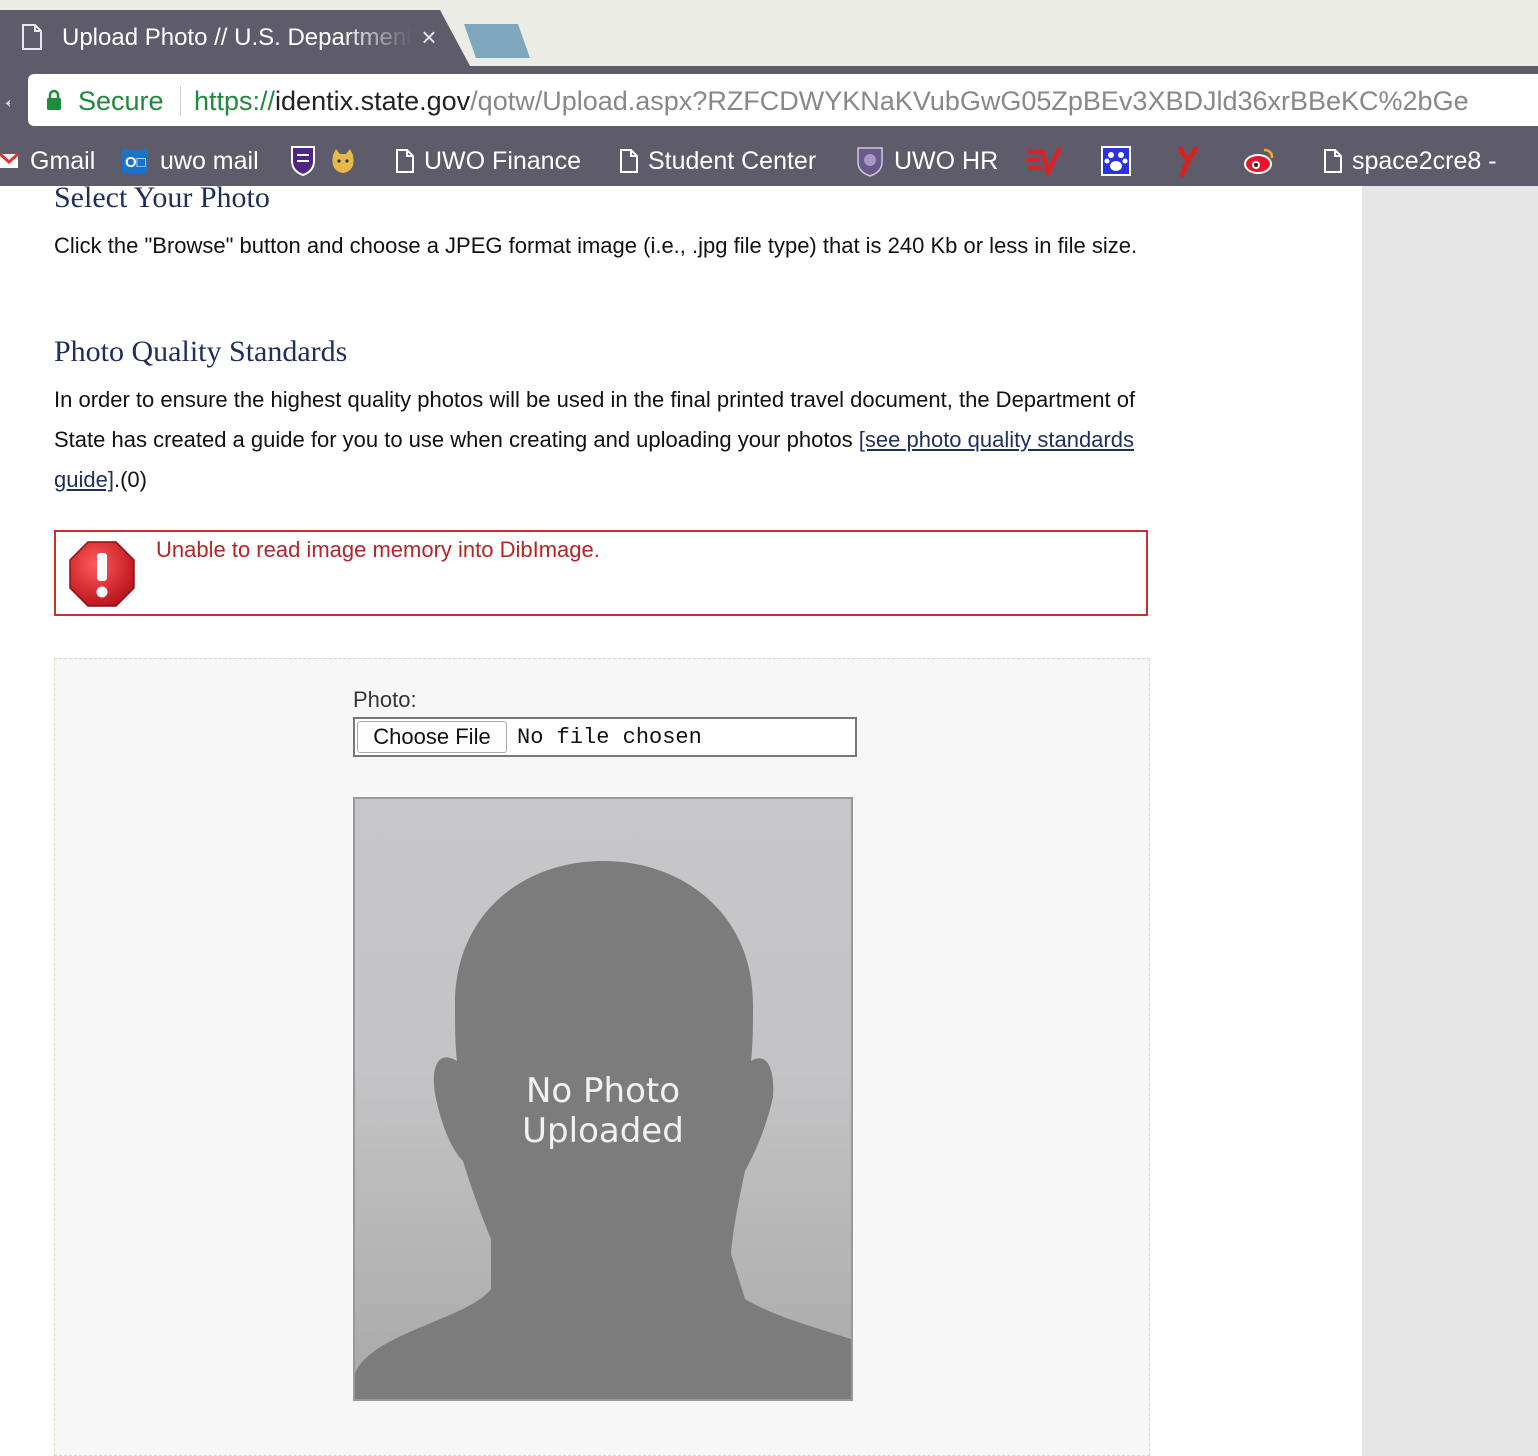 The width and height of the screenshot is (1538, 1456). I want to click on file-status-text: No file chosen, so click(609, 737).